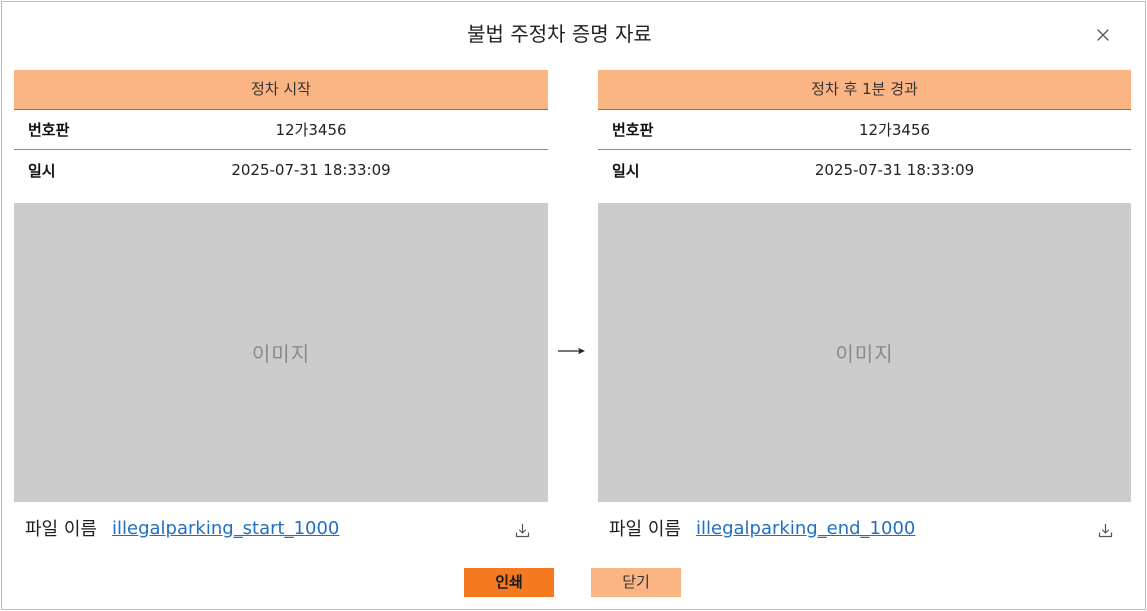  Describe the element at coordinates (864, 90) in the screenshot. I see `panel-header: 정차 후 1분 경과` at that location.